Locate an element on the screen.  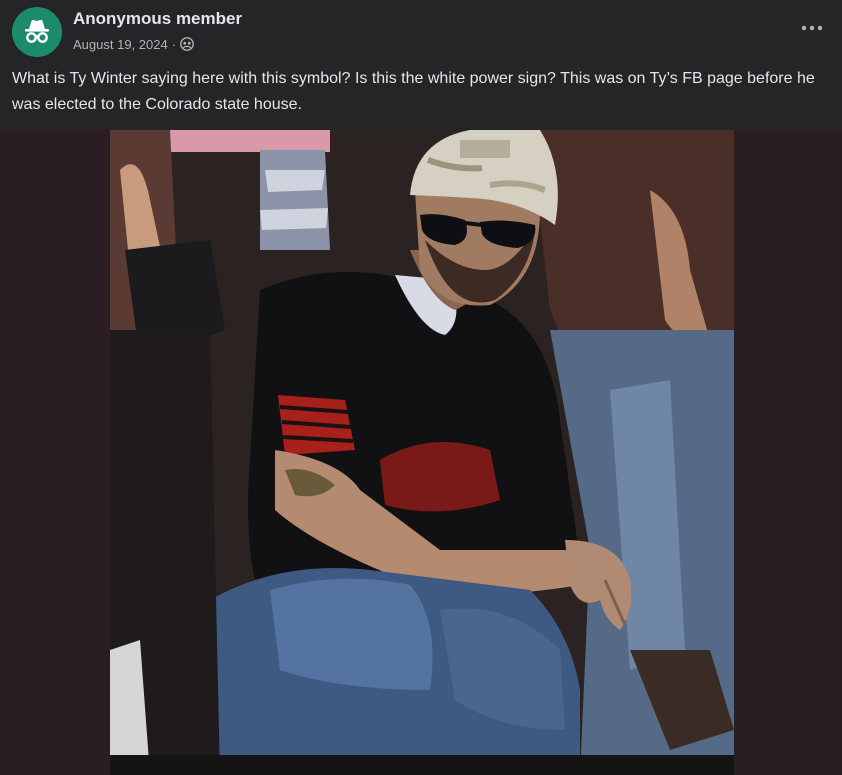
author-name: Anonymous member is located at coordinates (157, 19).